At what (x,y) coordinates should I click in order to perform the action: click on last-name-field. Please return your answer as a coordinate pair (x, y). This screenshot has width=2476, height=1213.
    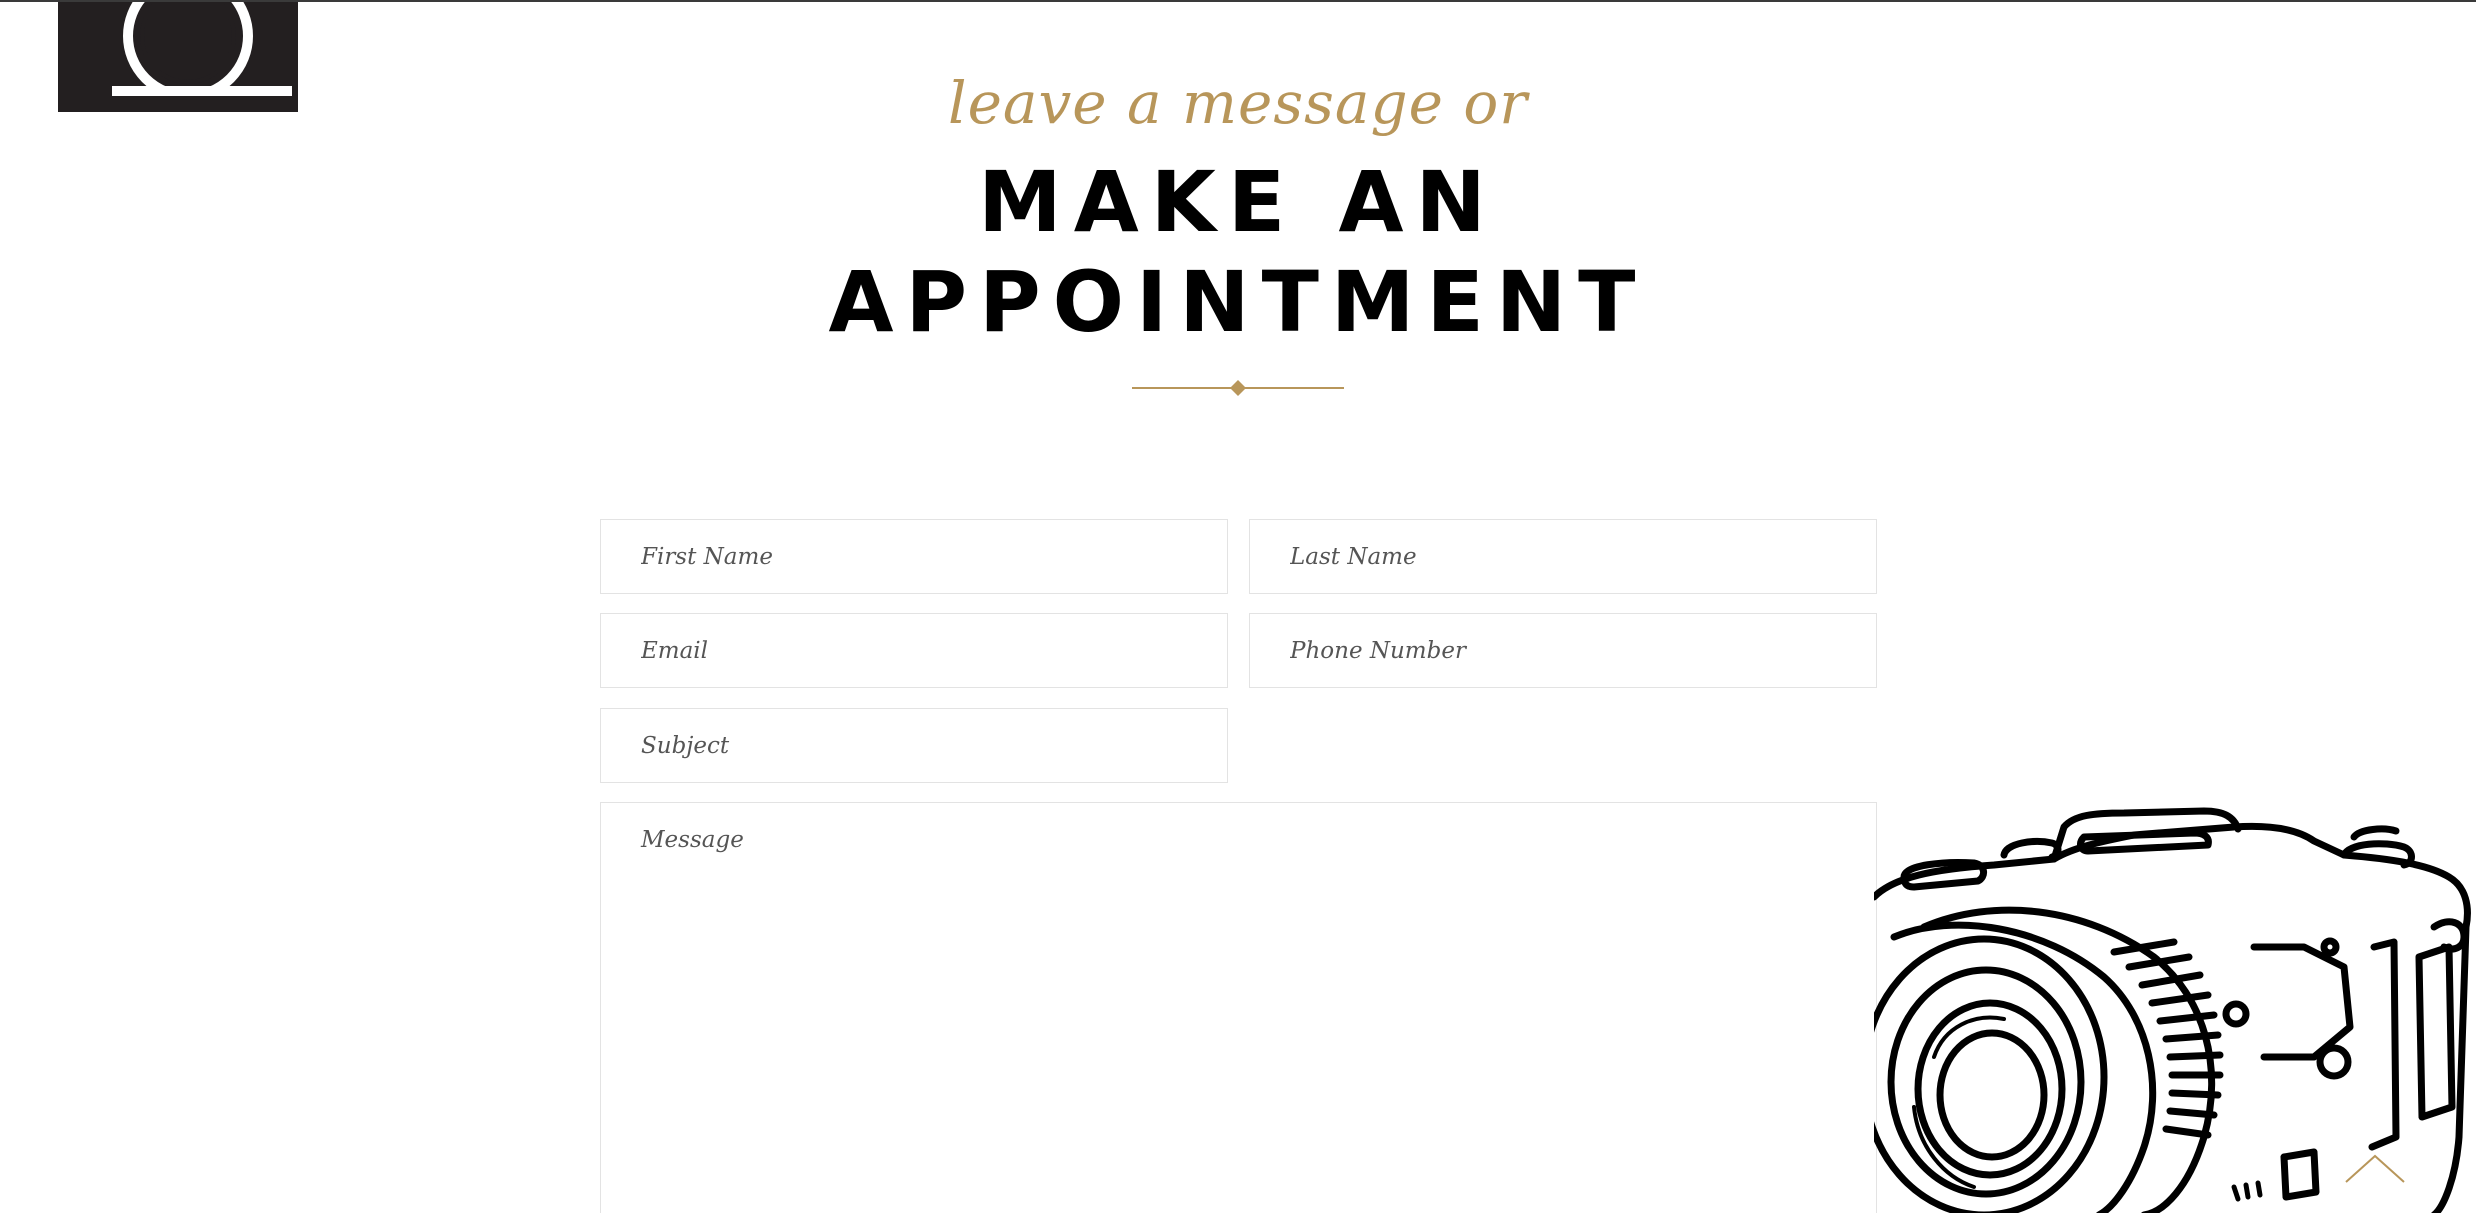
    Looking at the image, I should click on (1563, 556).